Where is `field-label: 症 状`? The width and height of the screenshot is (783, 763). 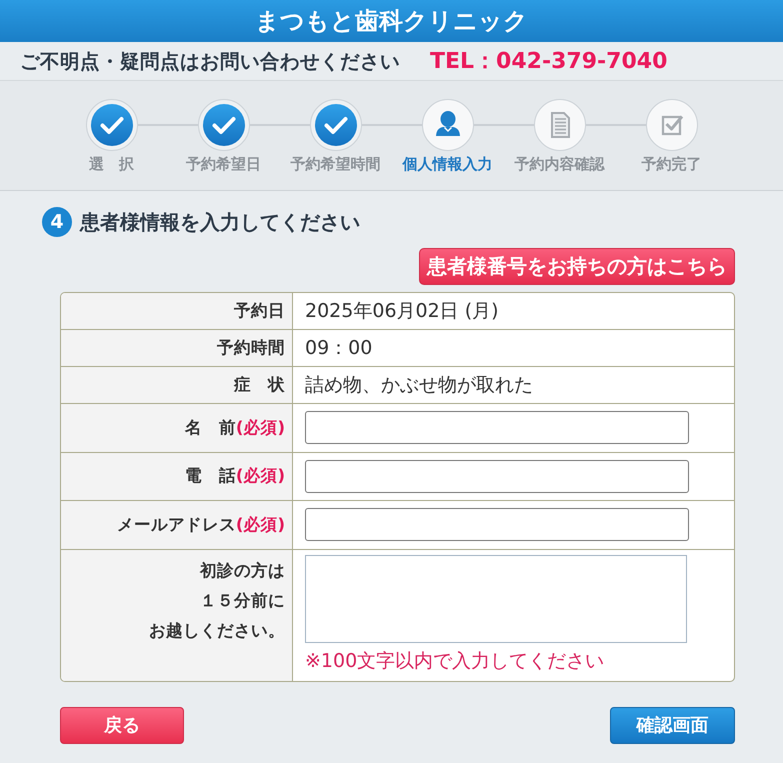 field-label: 症 状 is located at coordinates (259, 385).